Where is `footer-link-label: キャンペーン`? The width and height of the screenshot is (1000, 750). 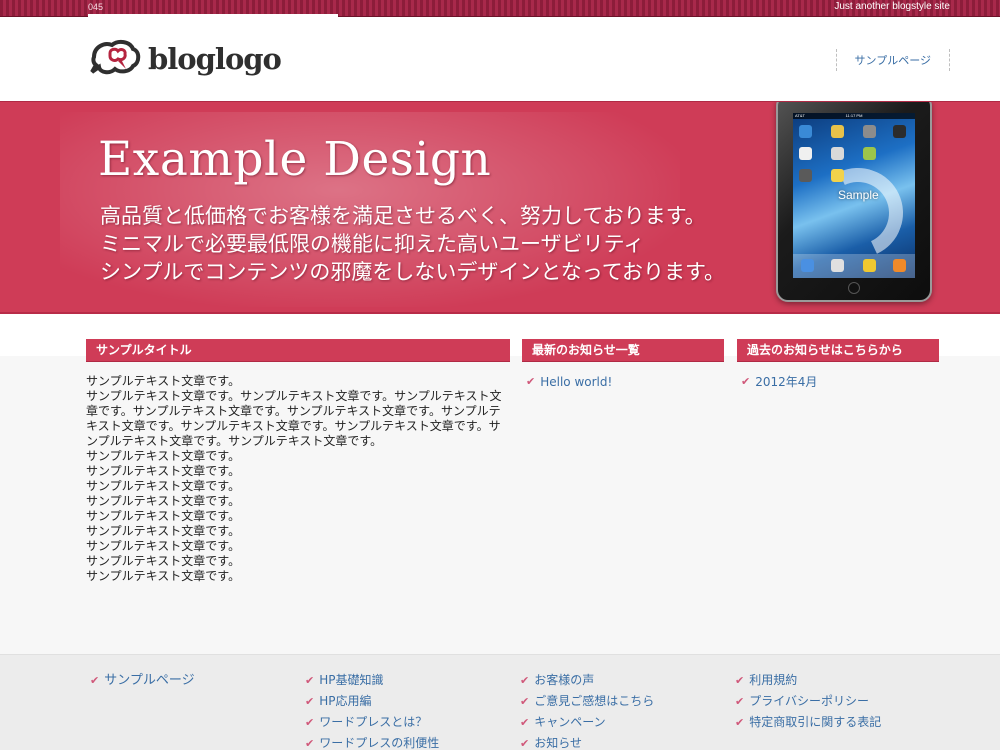 footer-link-label: キャンペーン is located at coordinates (570, 722).